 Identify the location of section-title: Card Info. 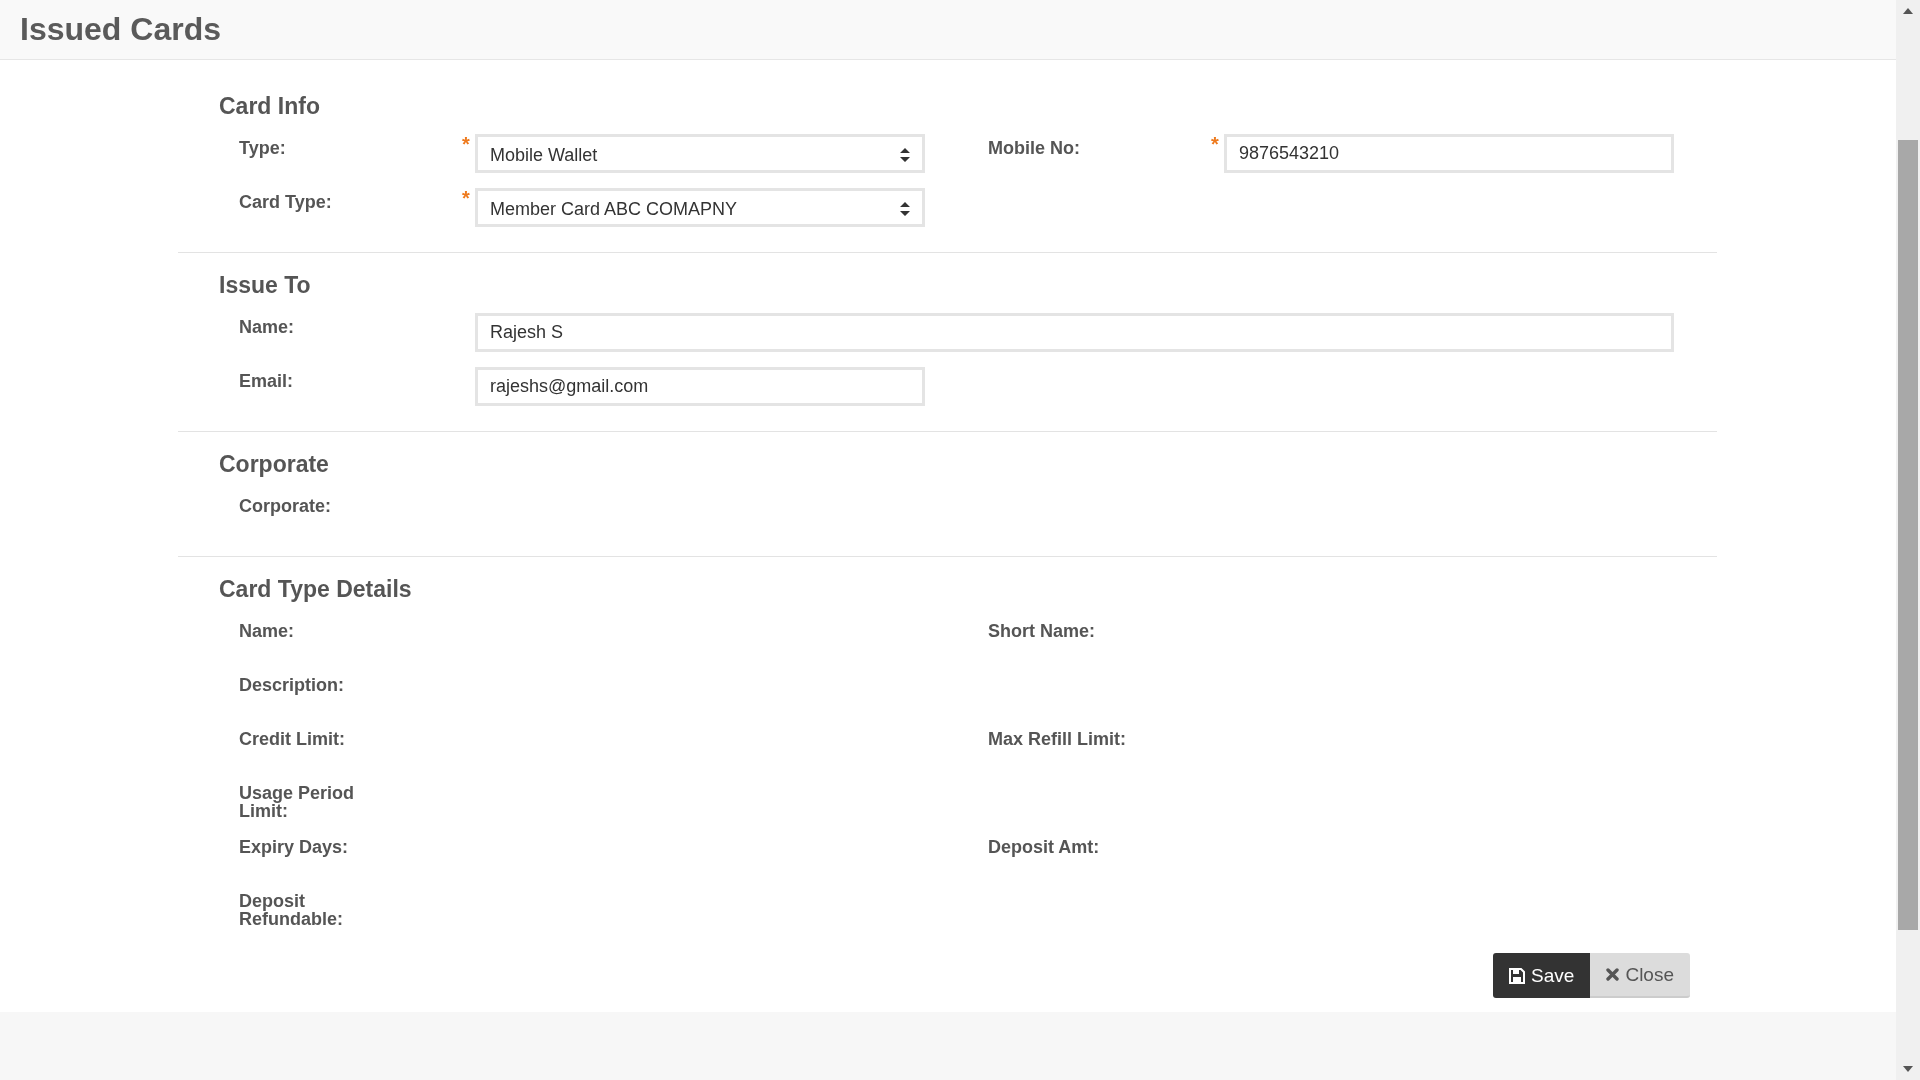
(269, 106).